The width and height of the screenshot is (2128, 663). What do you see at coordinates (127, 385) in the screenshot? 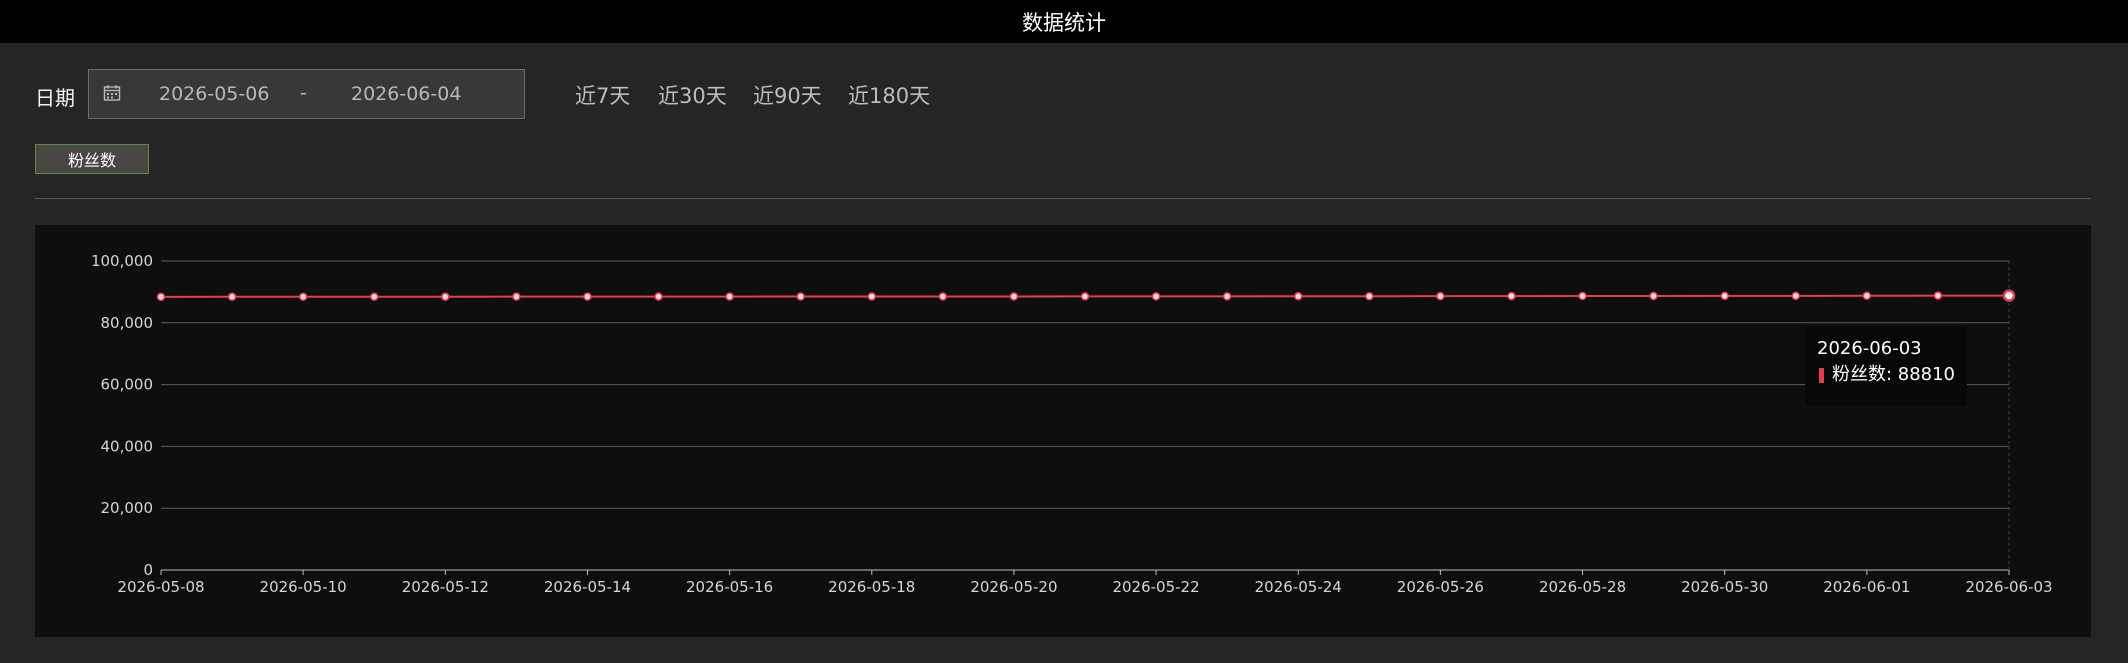
I see `y-tick-label: 60,000` at bounding box center [127, 385].